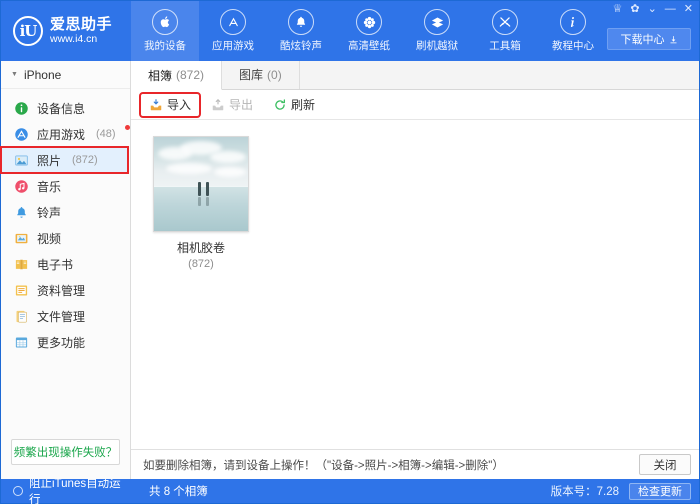 This screenshot has width=700, height=504. I want to click on sidebar-item-apps-games: 应用游戏 (48), so click(65, 134).